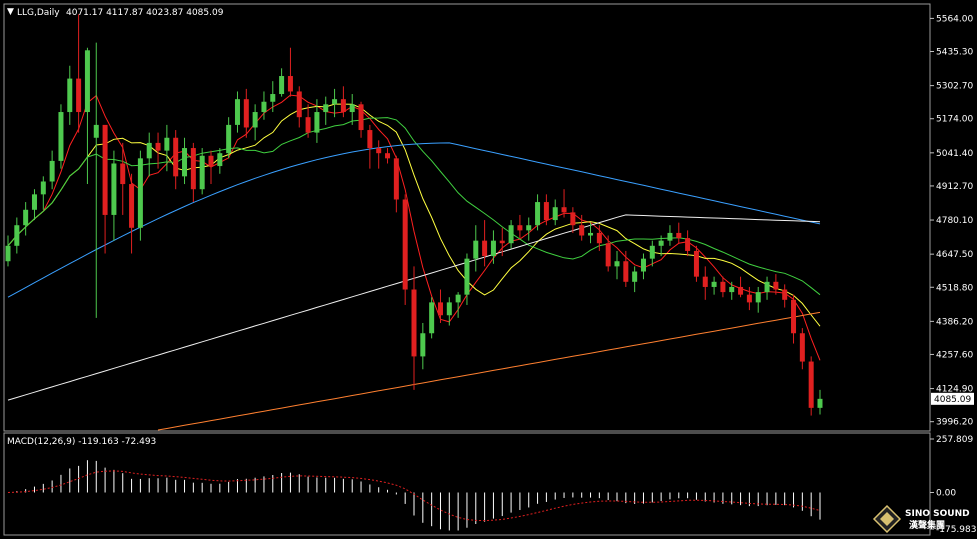 The image size is (977, 539). What do you see at coordinates (954, 440) in the screenshot?
I see `macd-tick-label: 257.809` at bounding box center [954, 440].